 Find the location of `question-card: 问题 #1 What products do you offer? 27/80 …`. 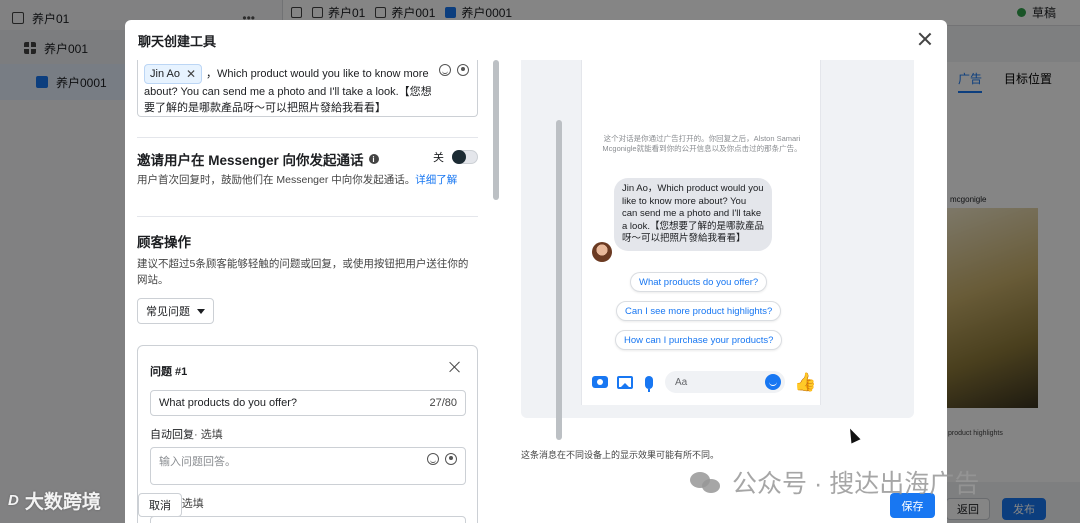

question-card: 问题 #1 What products do you offer? 27/80 … is located at coordinates (307, 434).